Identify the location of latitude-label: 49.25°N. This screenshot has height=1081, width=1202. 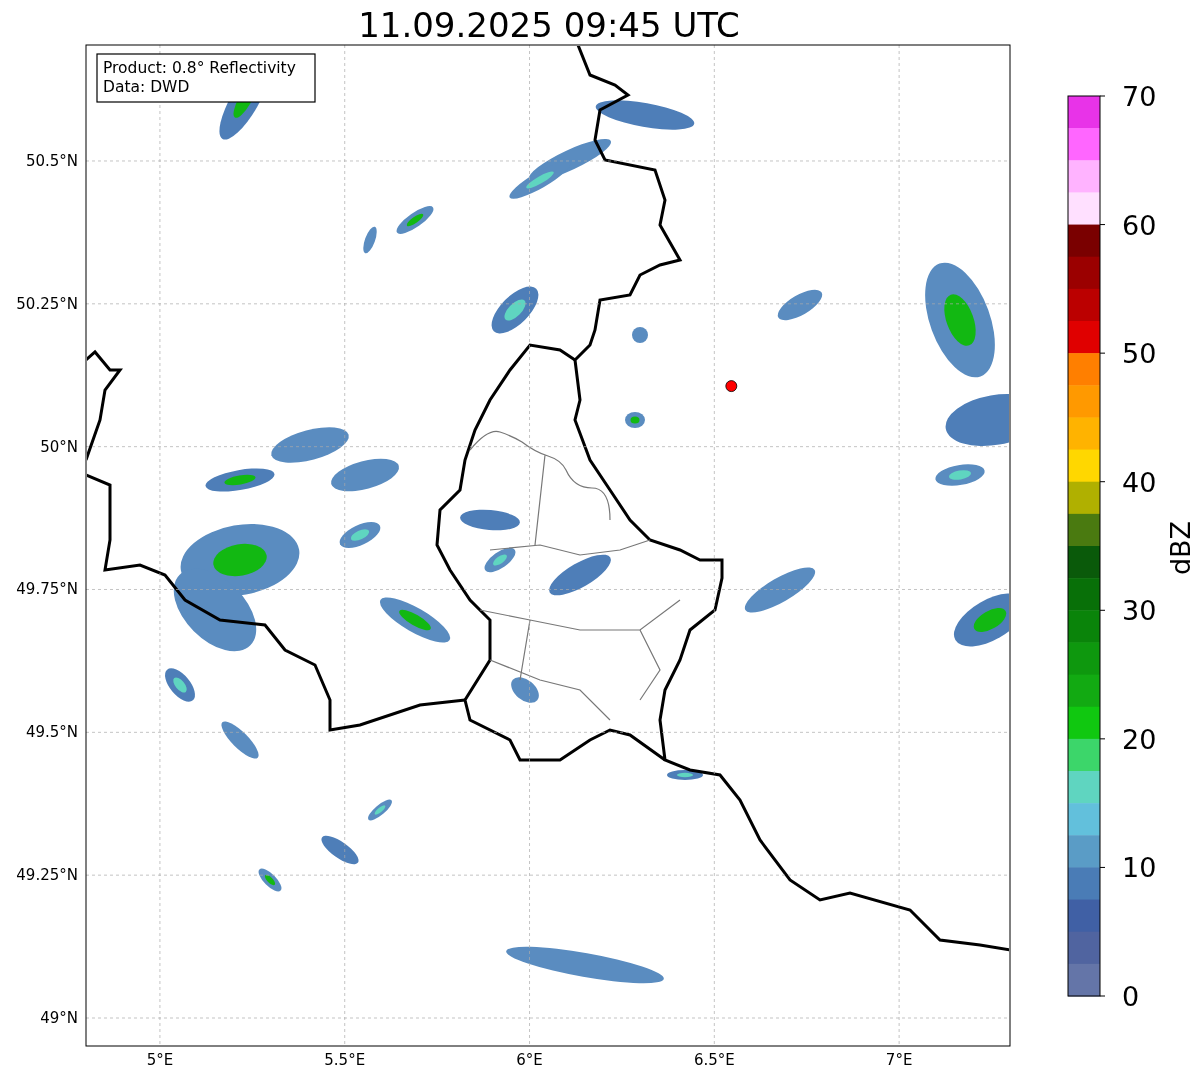
(47, 875).